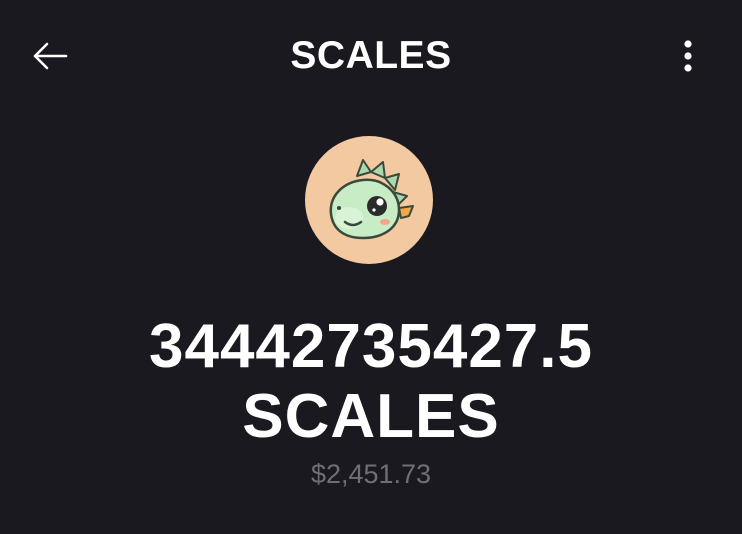 The width and height of the screenshot is (742, 534). What do you see at coordinates (370, 346) in the screenshot?
I see `token-amount: 34442735427.5` at bounding box center [370, 346].